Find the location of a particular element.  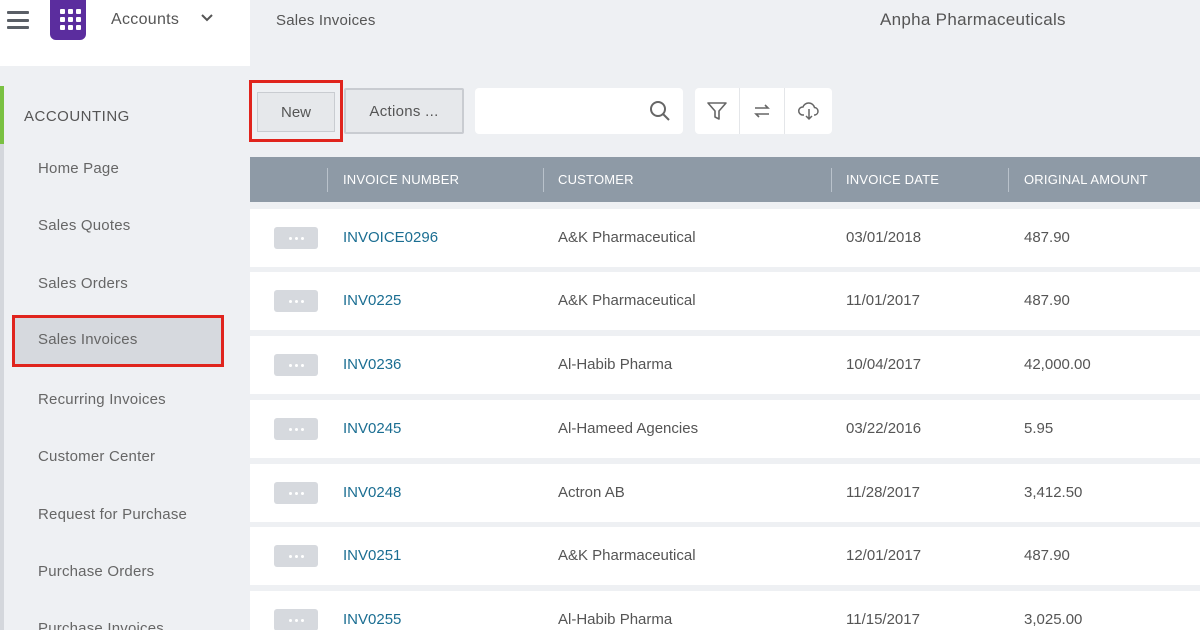

download-button is located at coordinates (808, 111).